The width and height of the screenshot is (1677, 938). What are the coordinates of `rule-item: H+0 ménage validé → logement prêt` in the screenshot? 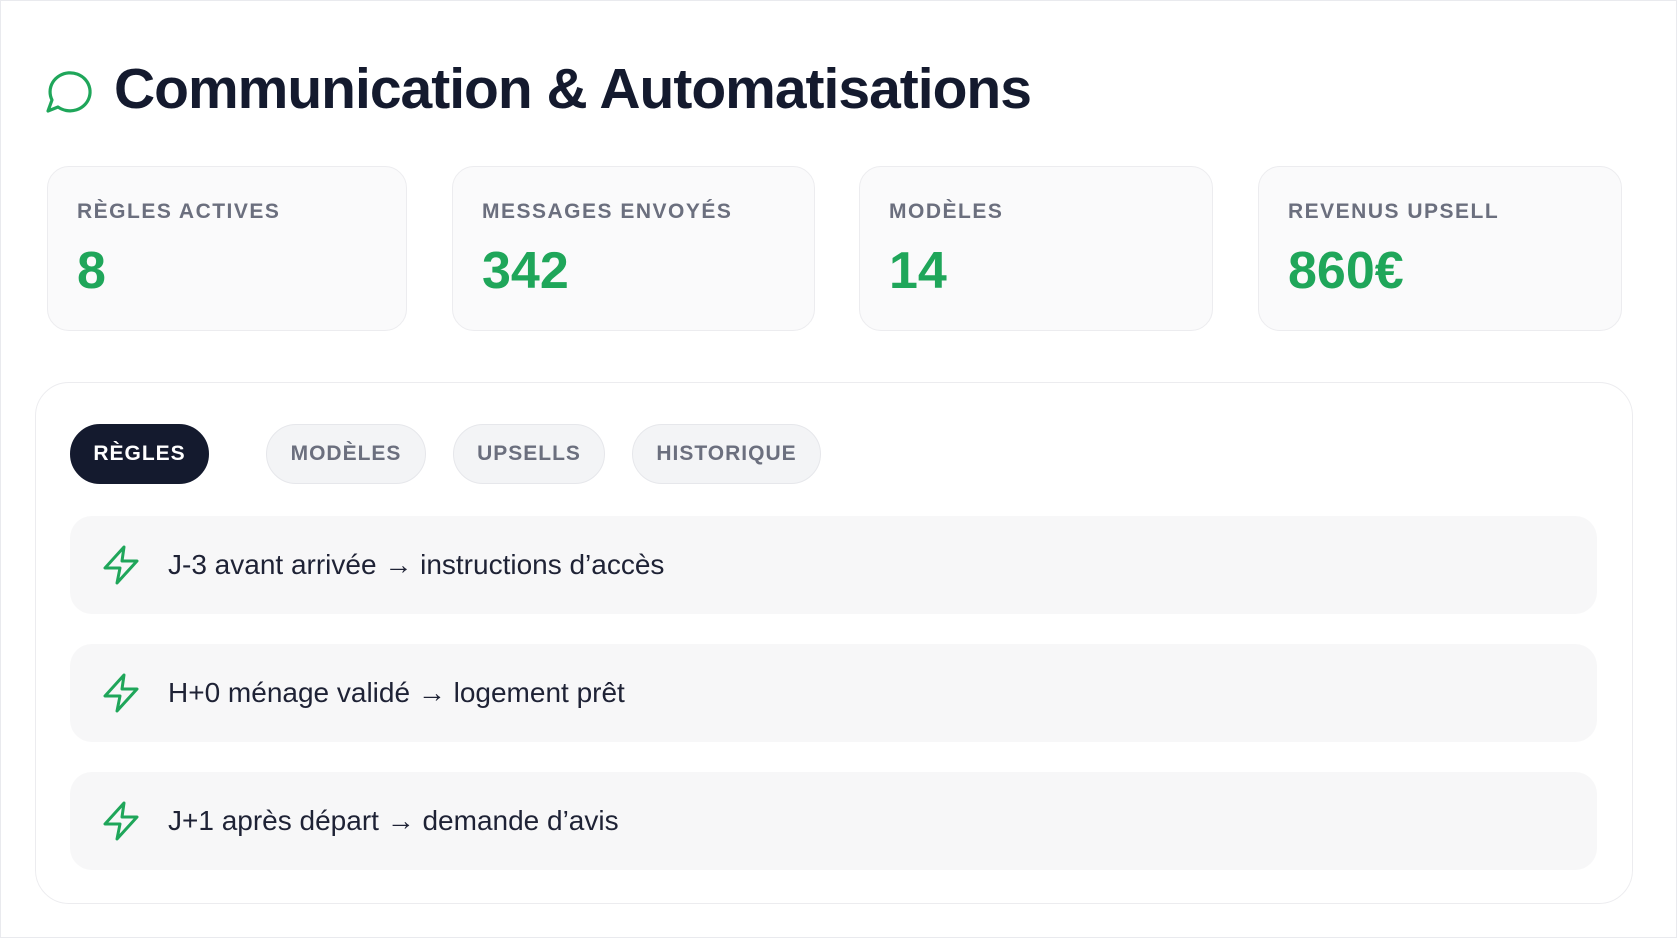 It's located at (833, 693).